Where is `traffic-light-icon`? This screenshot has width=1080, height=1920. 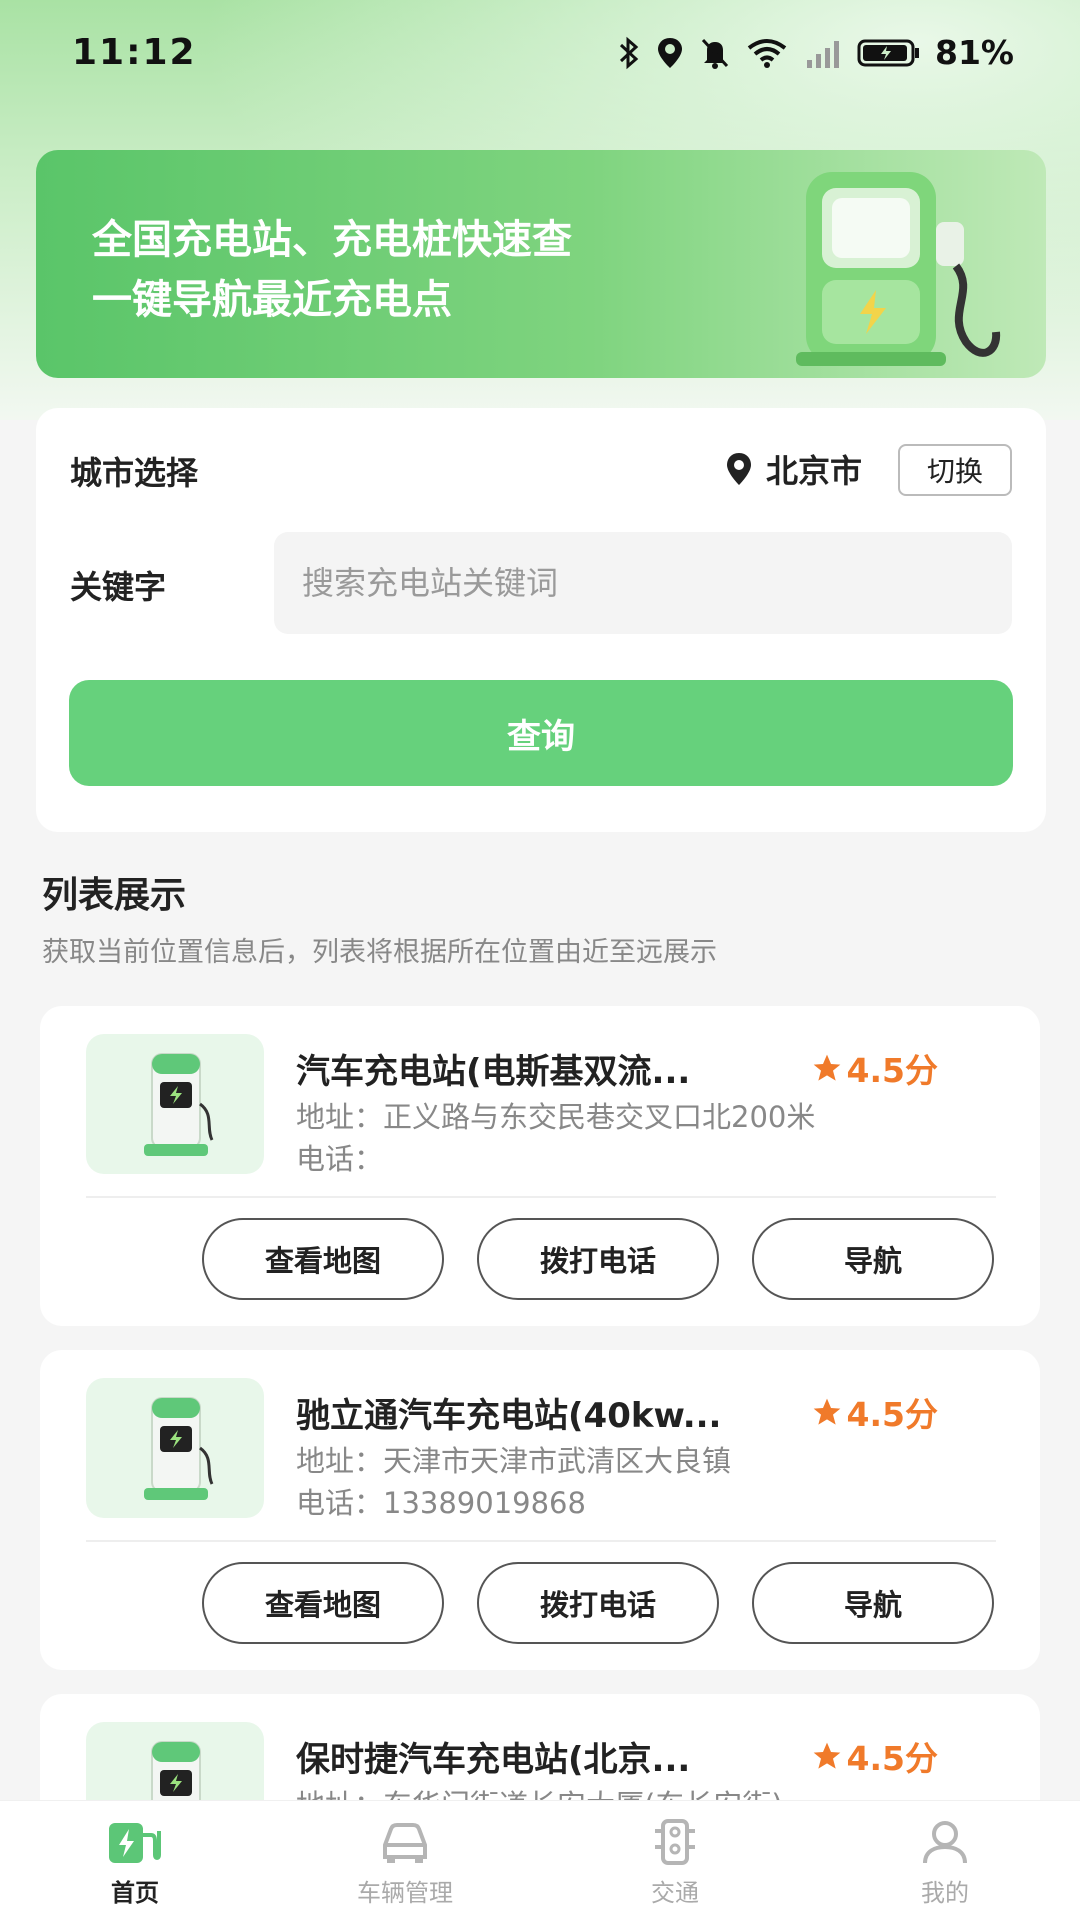 traffic-light-icon is located at coordinates (675, 1842).